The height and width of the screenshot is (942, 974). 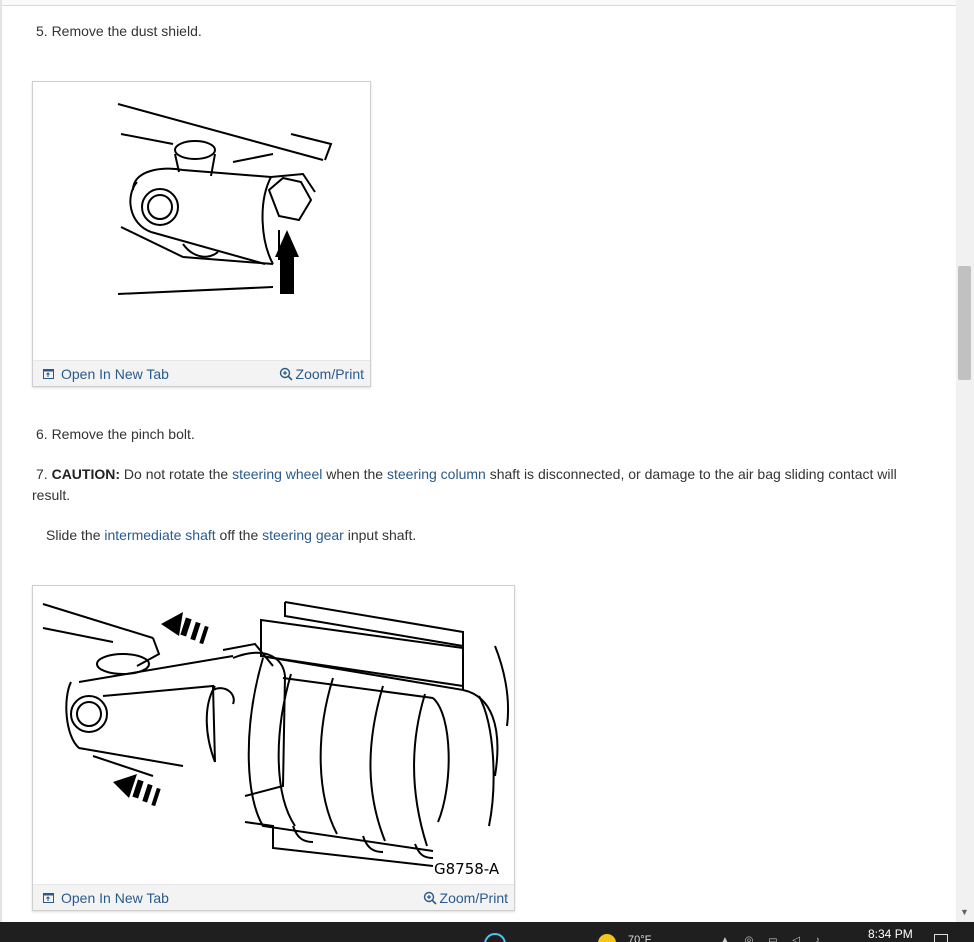 I want to click on taskbar-clock: 8:34 PM, so click(x=890, y=934).